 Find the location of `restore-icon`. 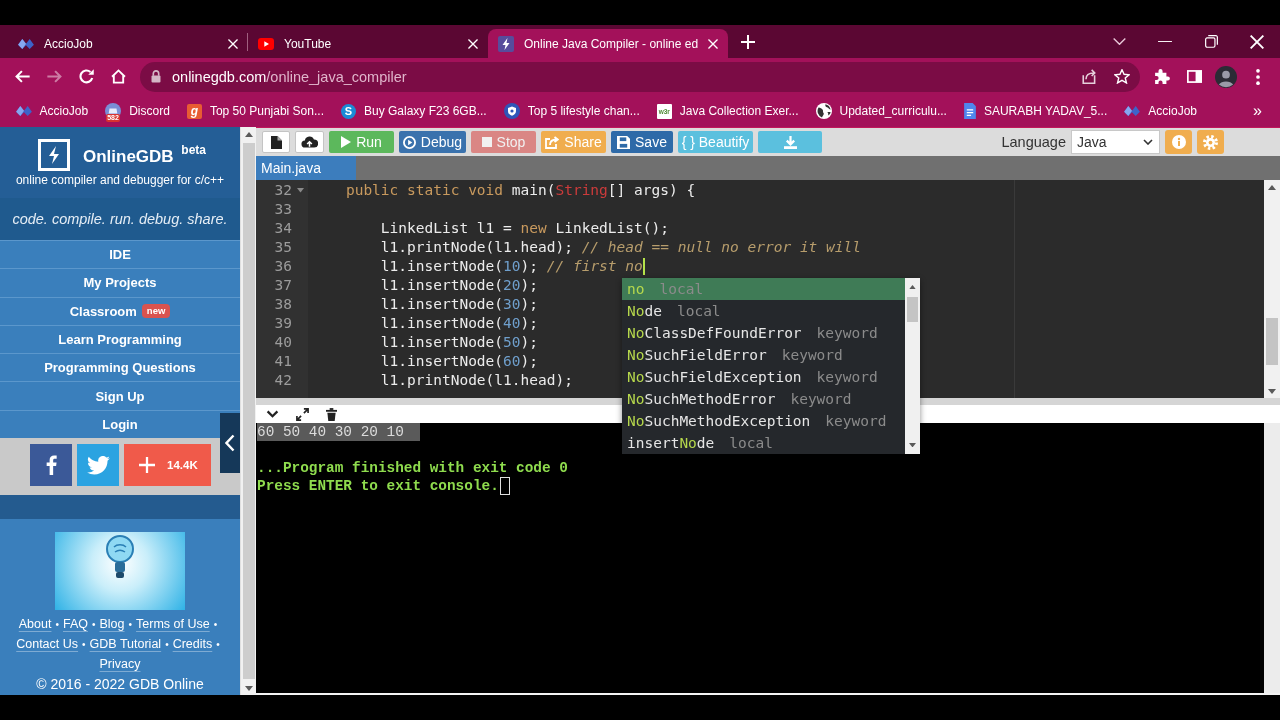

restore-icon is located at coordinates (1211, 41).